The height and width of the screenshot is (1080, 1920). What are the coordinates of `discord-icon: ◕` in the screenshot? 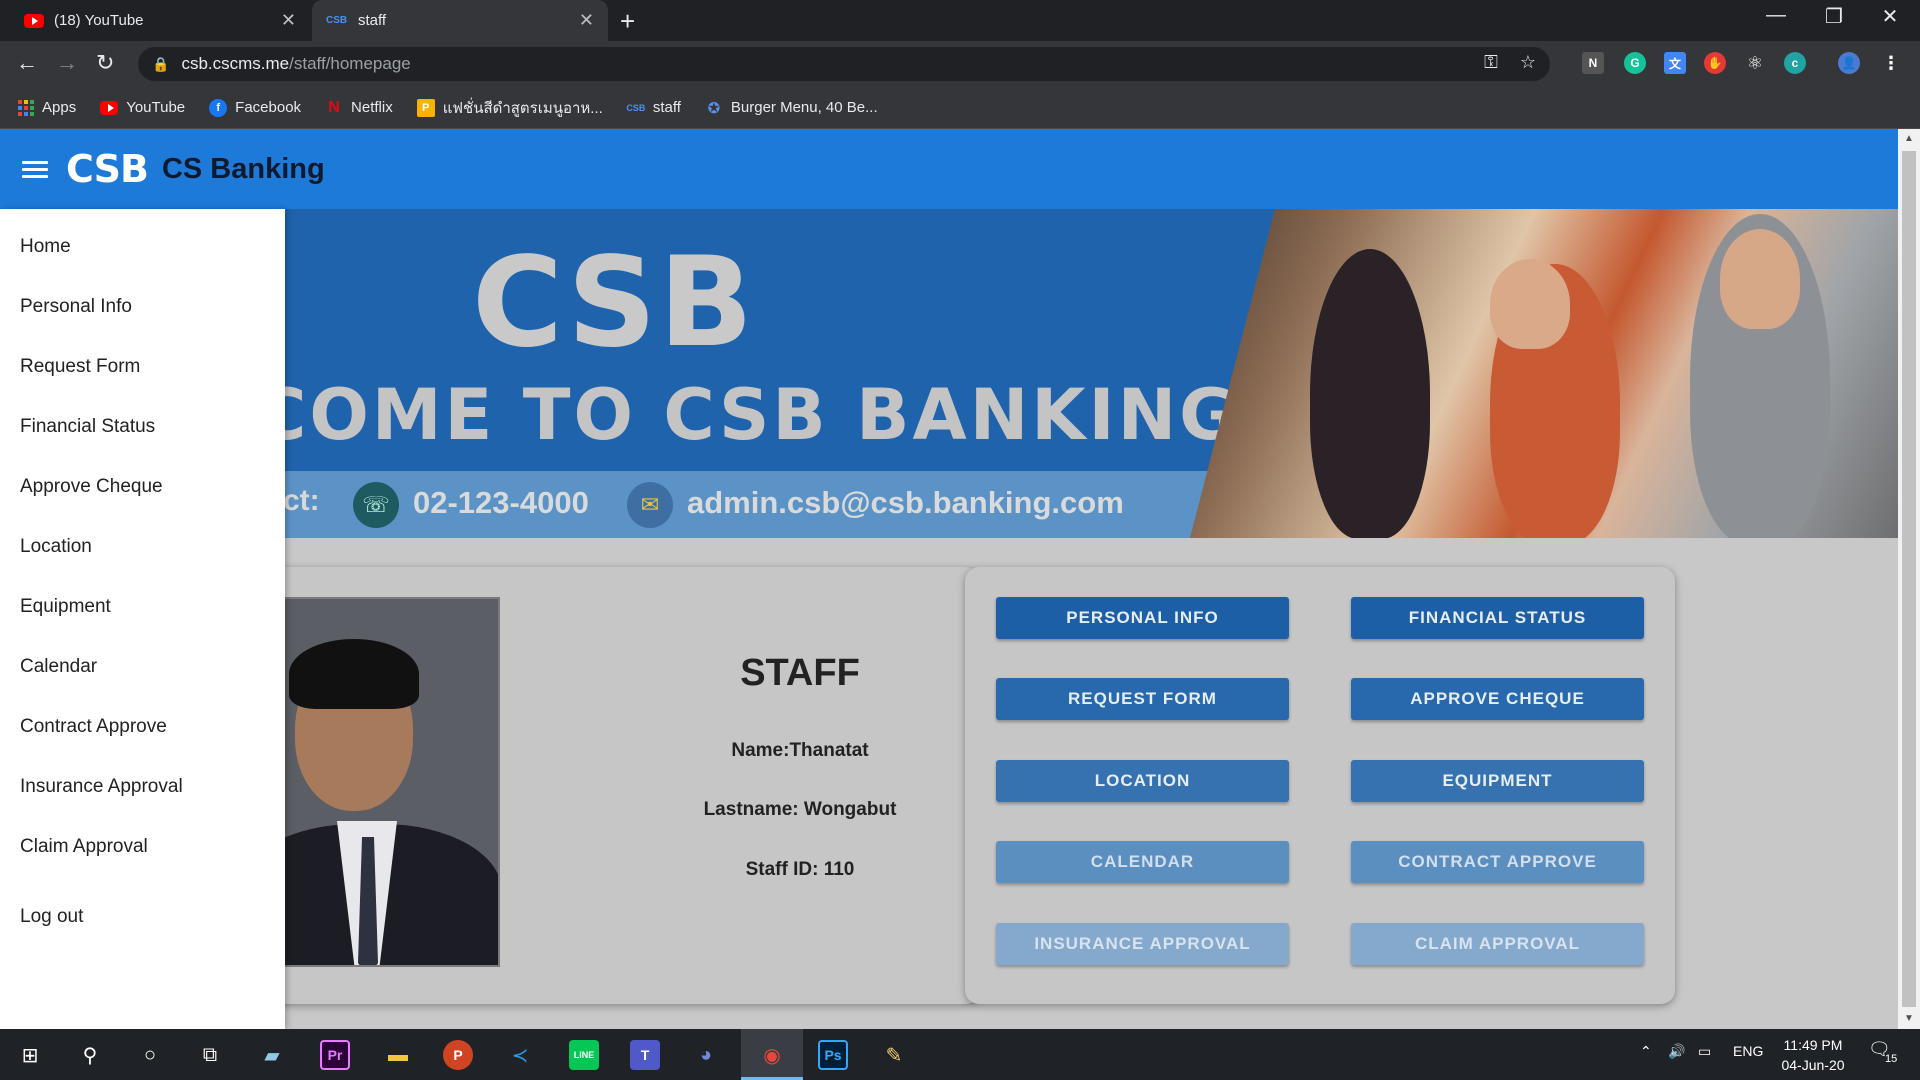 It's located at (706, 1055).